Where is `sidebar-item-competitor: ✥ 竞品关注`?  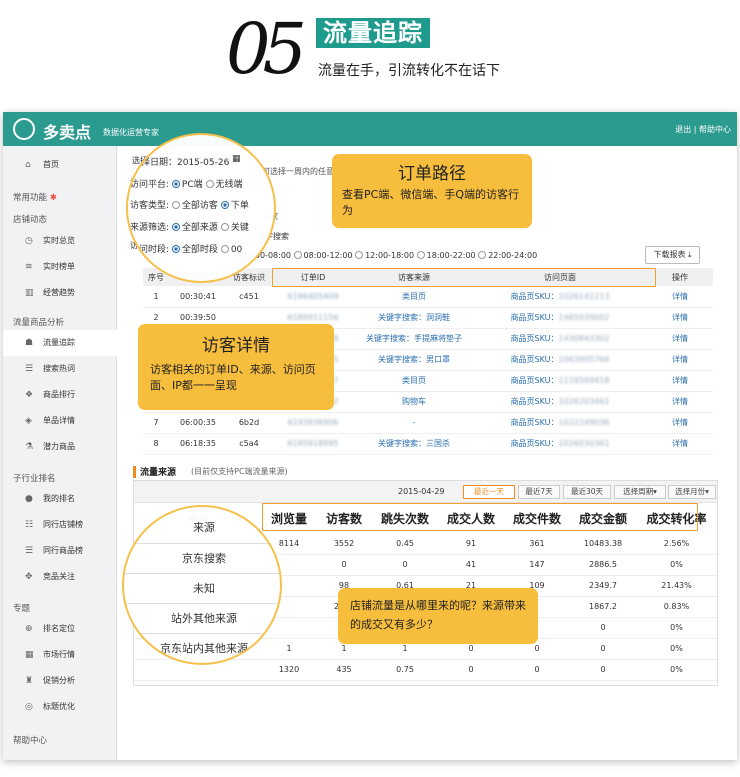
sidebar-item-competitor: ✥ 竞品关注 is located at coordinates (60, 577).